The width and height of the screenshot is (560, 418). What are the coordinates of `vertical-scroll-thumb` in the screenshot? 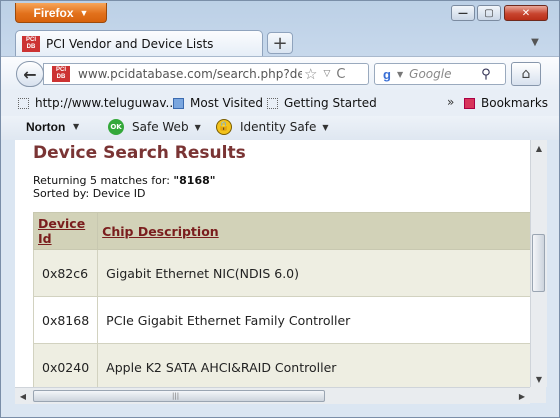 It's located at (538, 263).